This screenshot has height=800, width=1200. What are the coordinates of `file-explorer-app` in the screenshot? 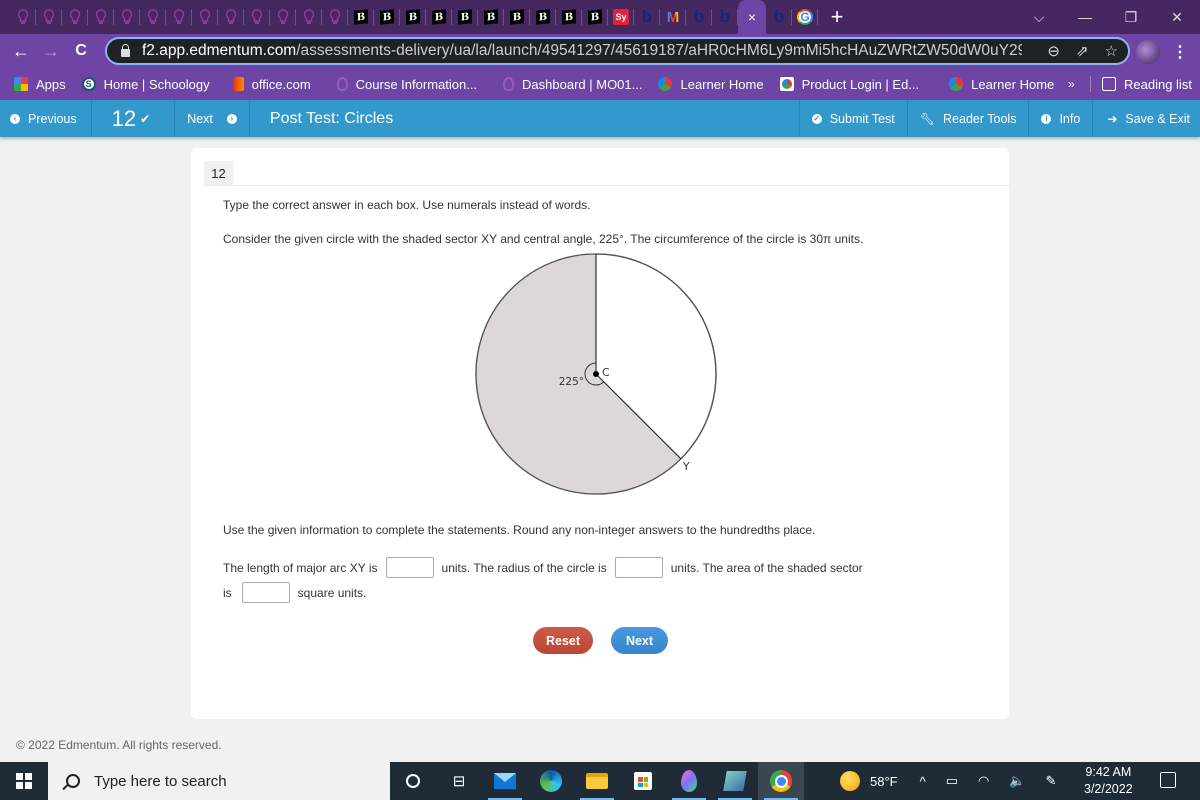 It's located at (597, 781).